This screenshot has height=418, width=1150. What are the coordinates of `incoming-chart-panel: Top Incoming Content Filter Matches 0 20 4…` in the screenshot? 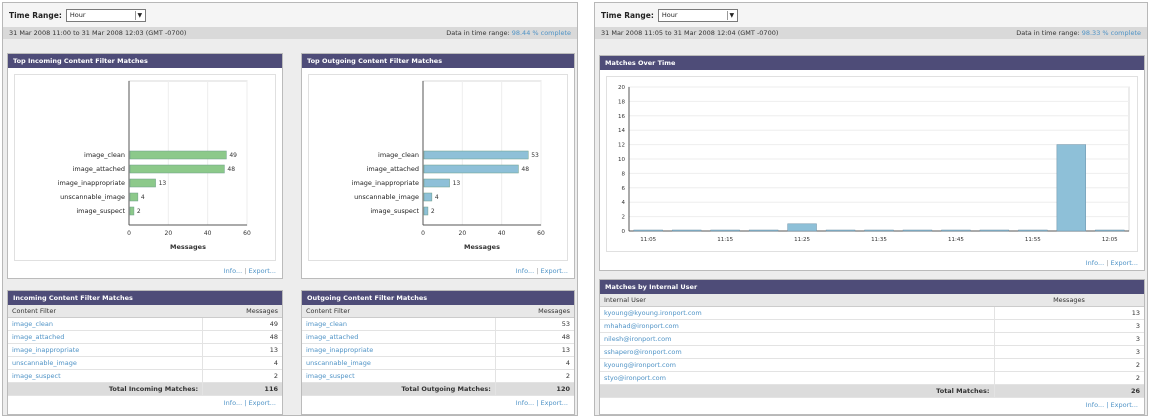 It's located at (145, 166).